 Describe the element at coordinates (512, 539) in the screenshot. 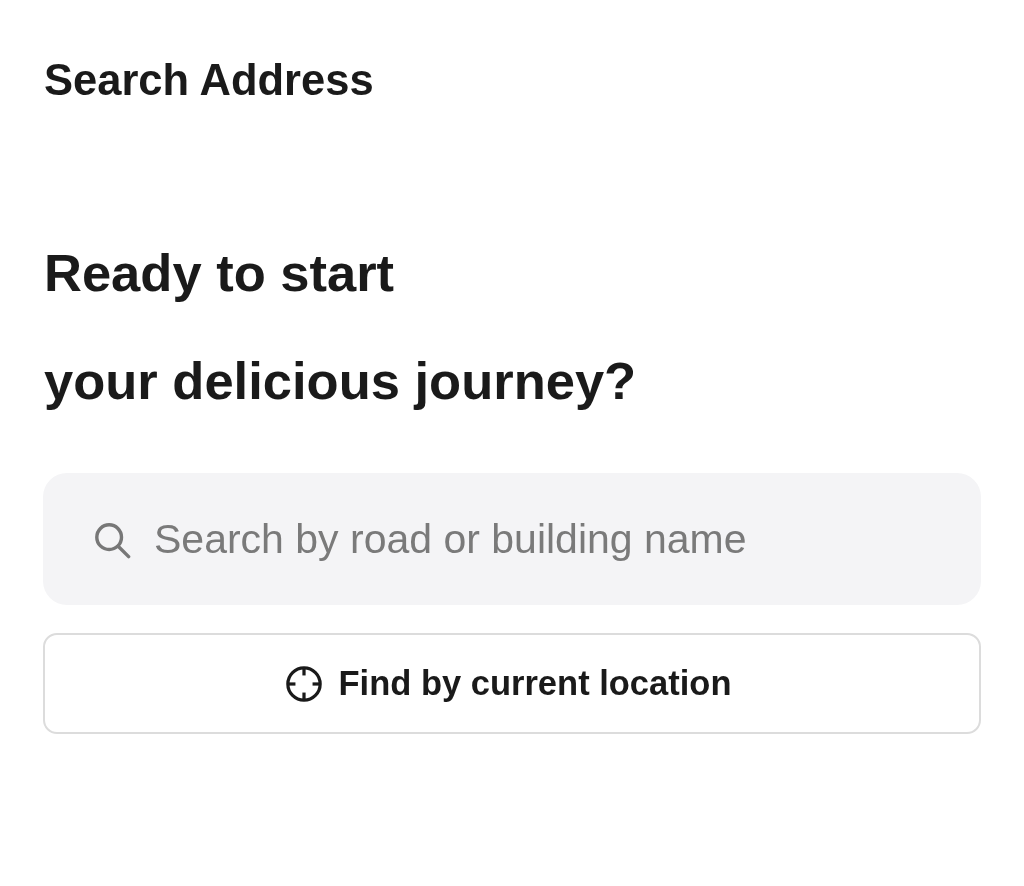

I see `search-field: Search by road or building name` at that location.